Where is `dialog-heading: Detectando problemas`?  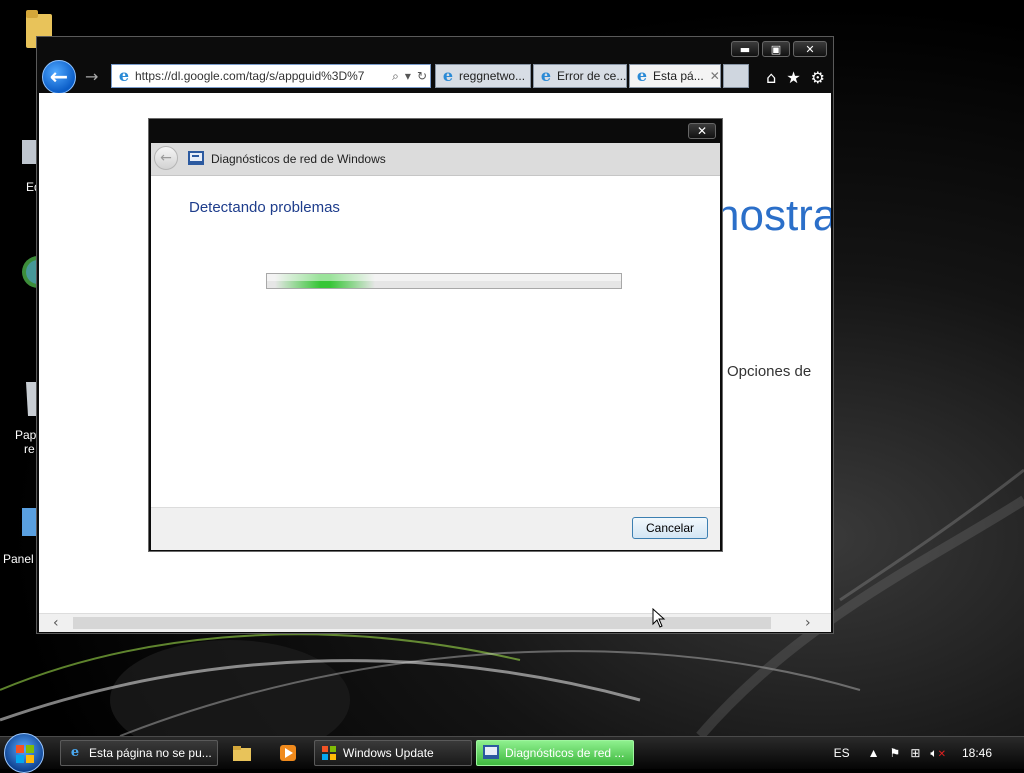
dialog-heading: Detectando problemas is located at coordinates (264, 207).